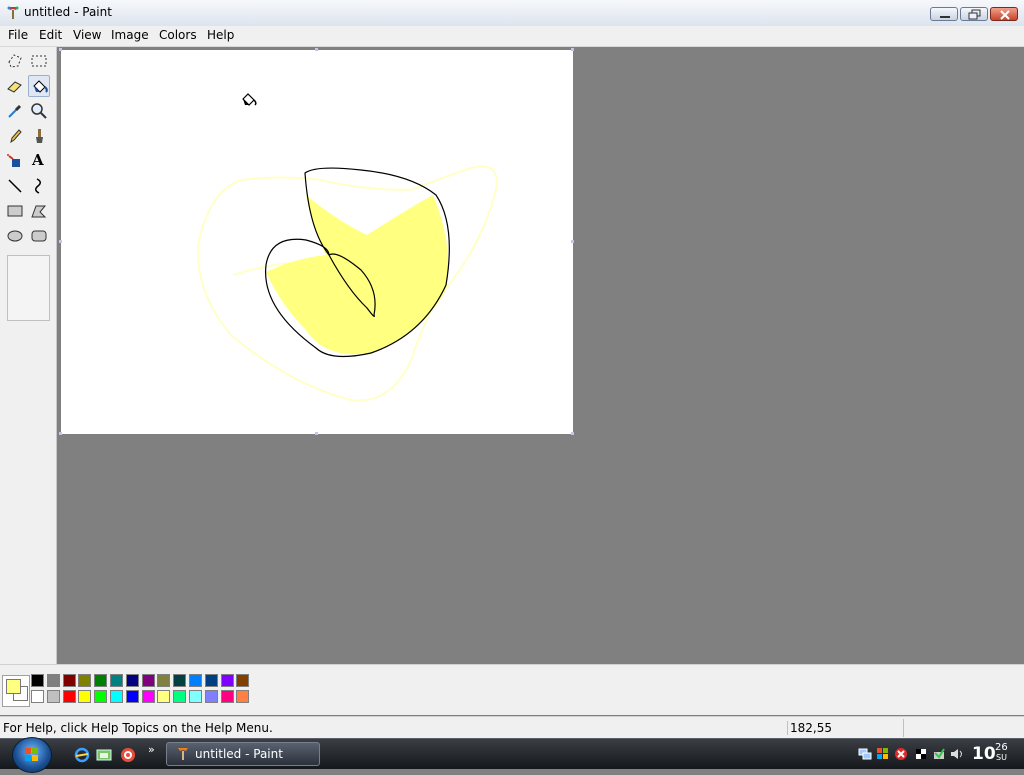  I want to click on tool-eraser, so click(15, 86).